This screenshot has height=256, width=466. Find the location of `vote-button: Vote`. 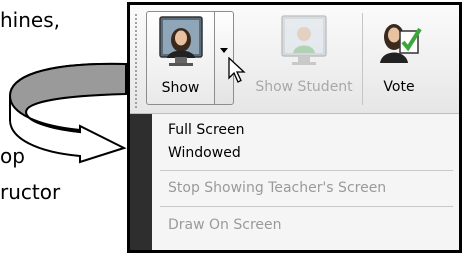

vote-button: Vote is located at coordinates (399, 58).